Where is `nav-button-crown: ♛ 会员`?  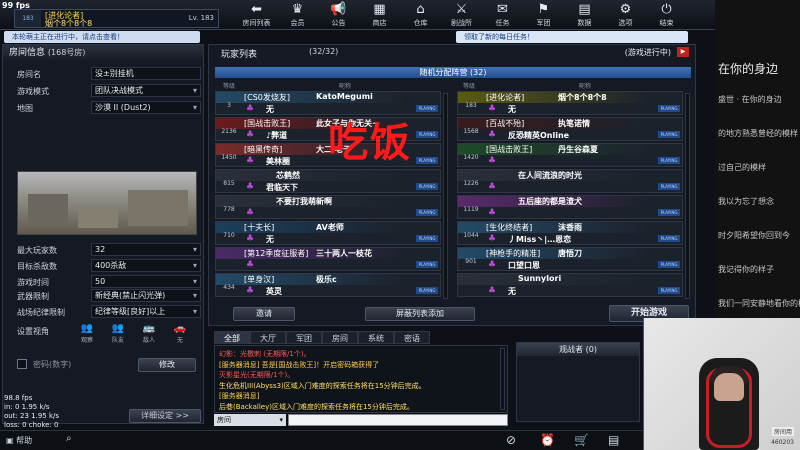
nav-button-crown: ♛ 会员 is located at coordinates (297, 15).